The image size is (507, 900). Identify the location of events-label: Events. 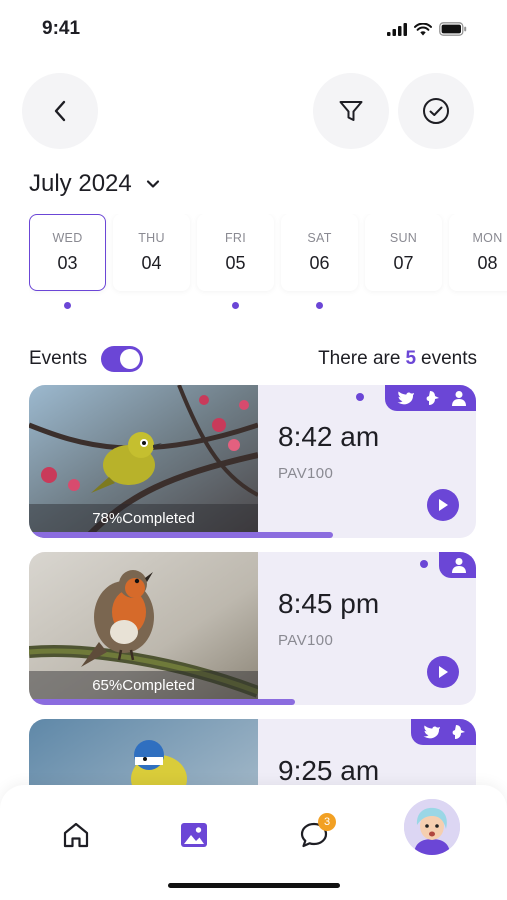
(58, 358).